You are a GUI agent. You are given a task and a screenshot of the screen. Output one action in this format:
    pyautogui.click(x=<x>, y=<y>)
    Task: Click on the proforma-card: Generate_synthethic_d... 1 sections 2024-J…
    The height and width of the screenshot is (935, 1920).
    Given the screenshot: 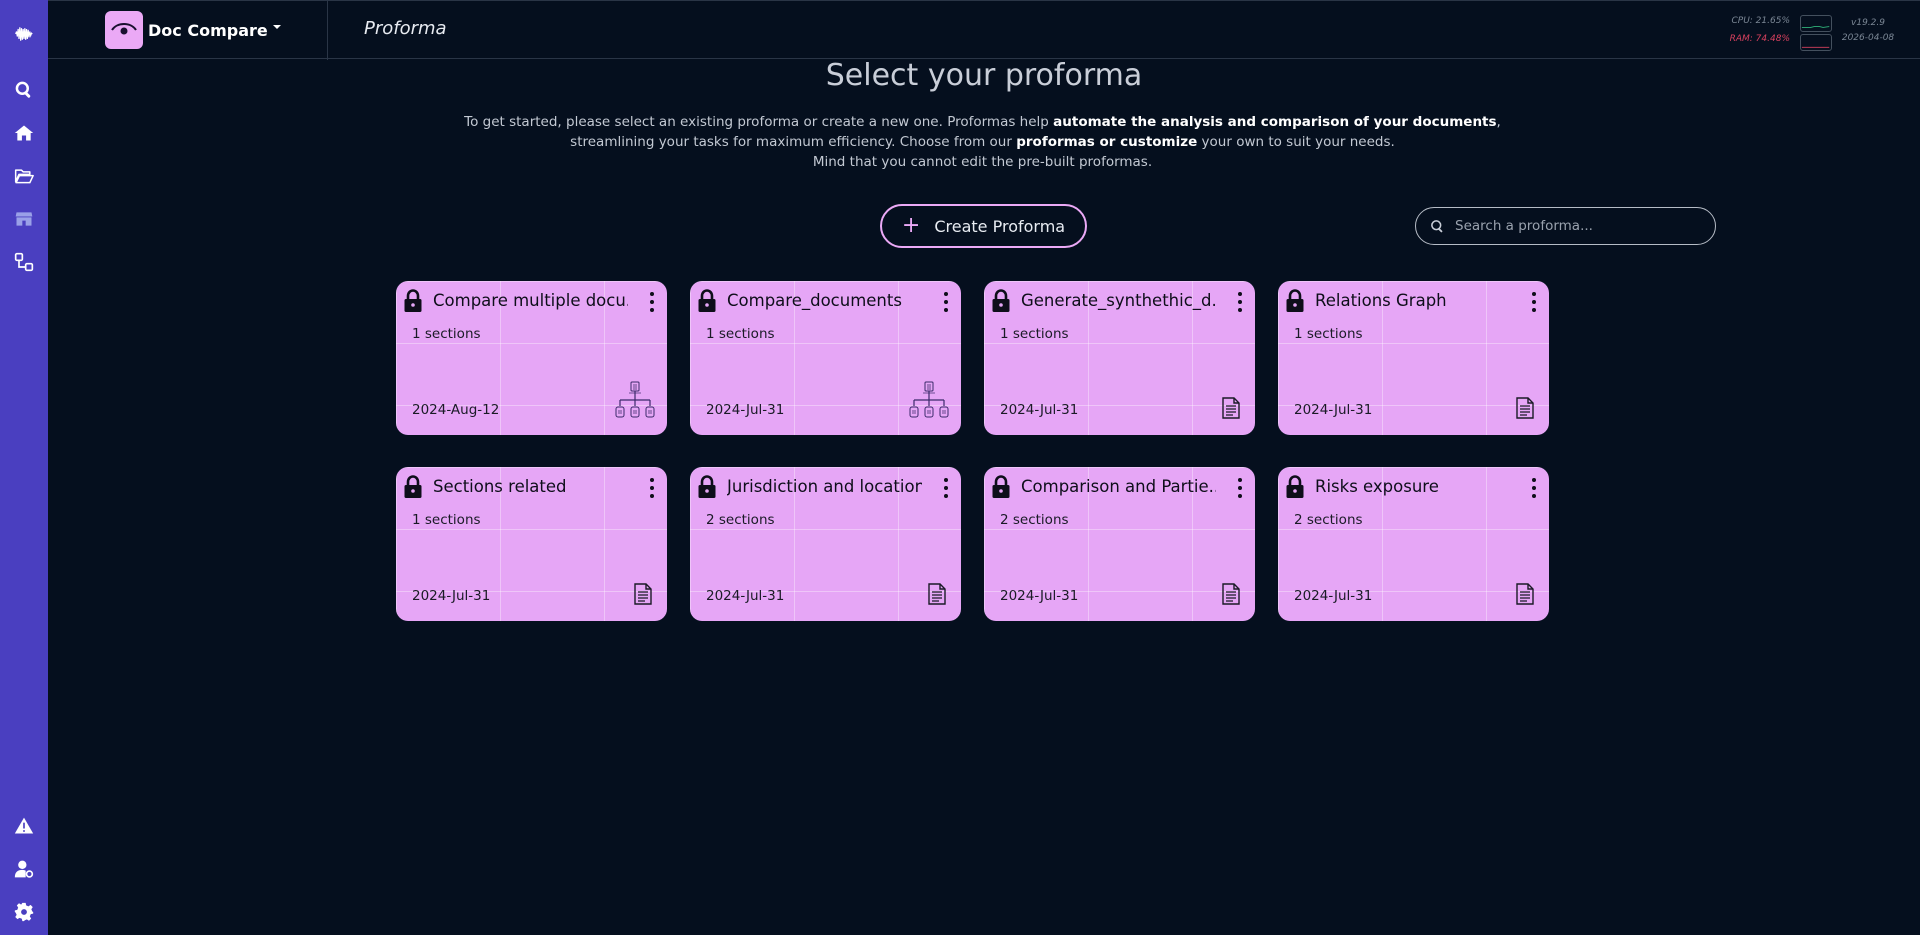 What is the action you would take?
    pyautogui.click(x=1119, y=358)
    